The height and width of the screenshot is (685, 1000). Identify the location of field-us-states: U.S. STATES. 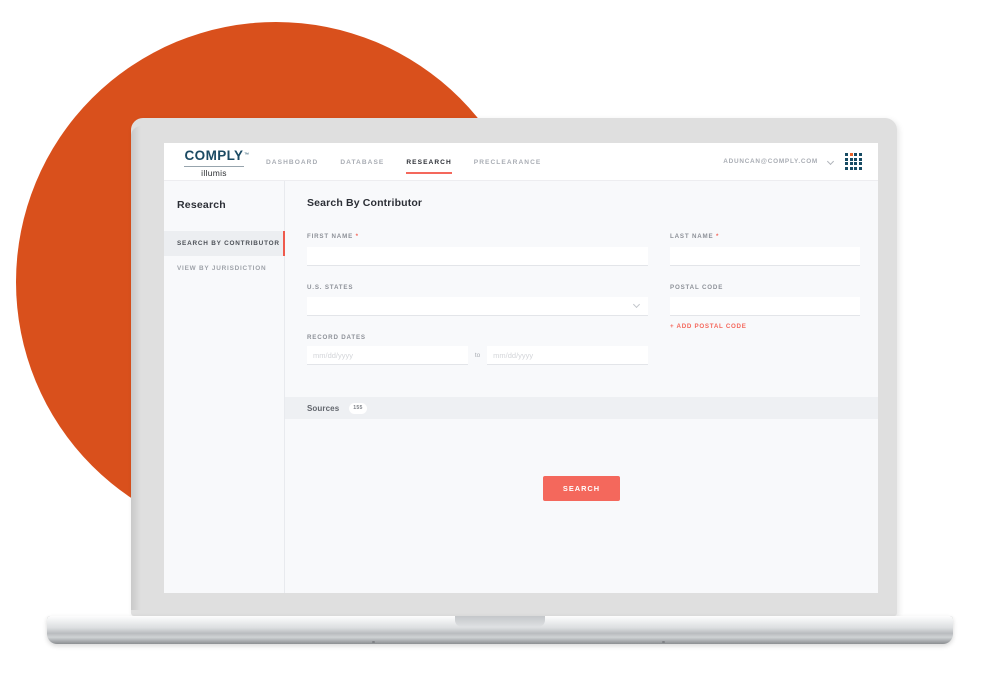
(477, 299).